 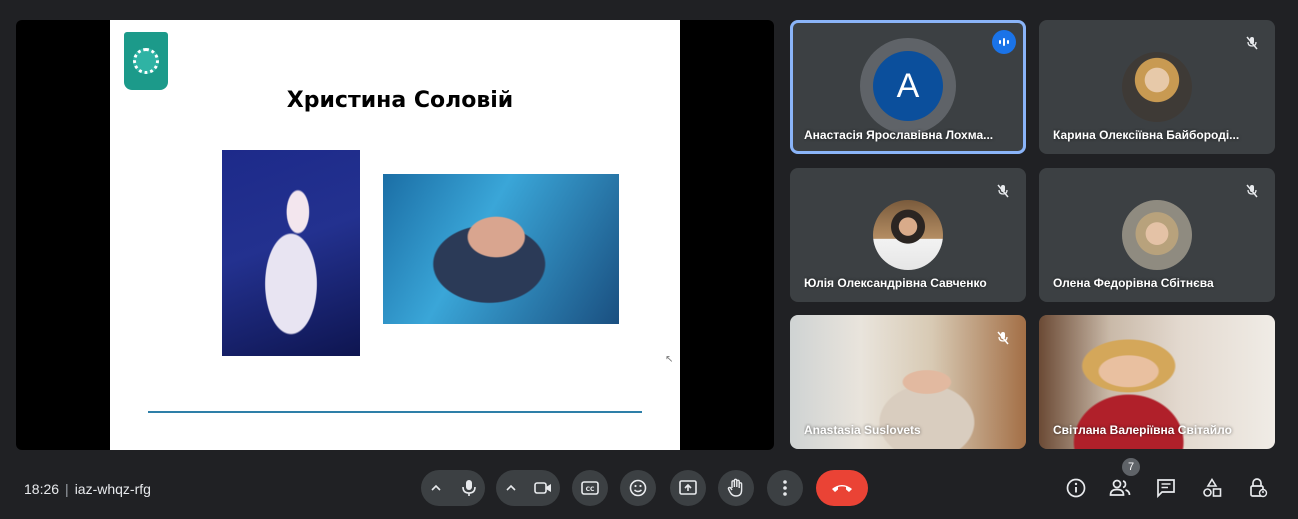 I want to click on avatar: A, so click(x=908, y=86).